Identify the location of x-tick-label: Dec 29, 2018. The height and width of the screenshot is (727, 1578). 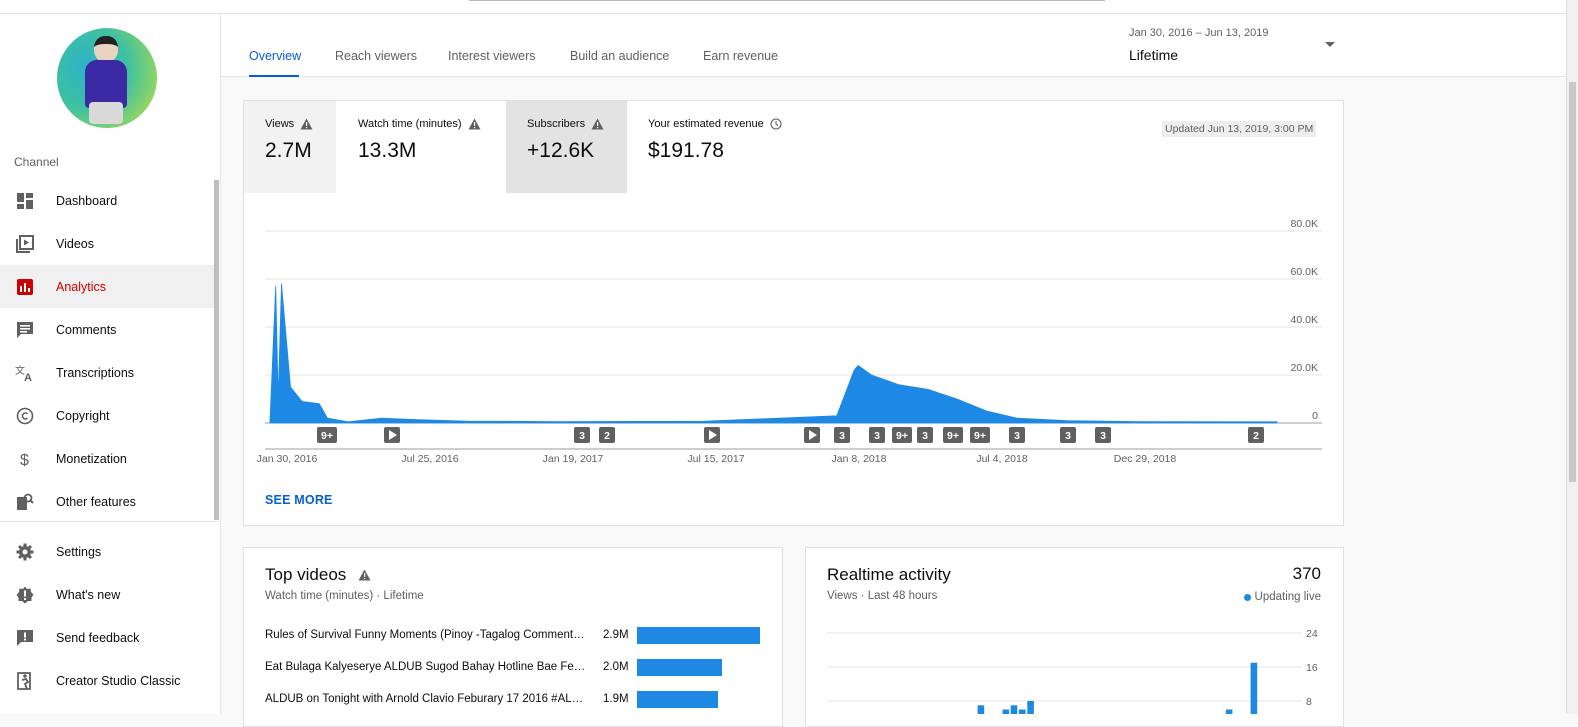
(1145, 459).